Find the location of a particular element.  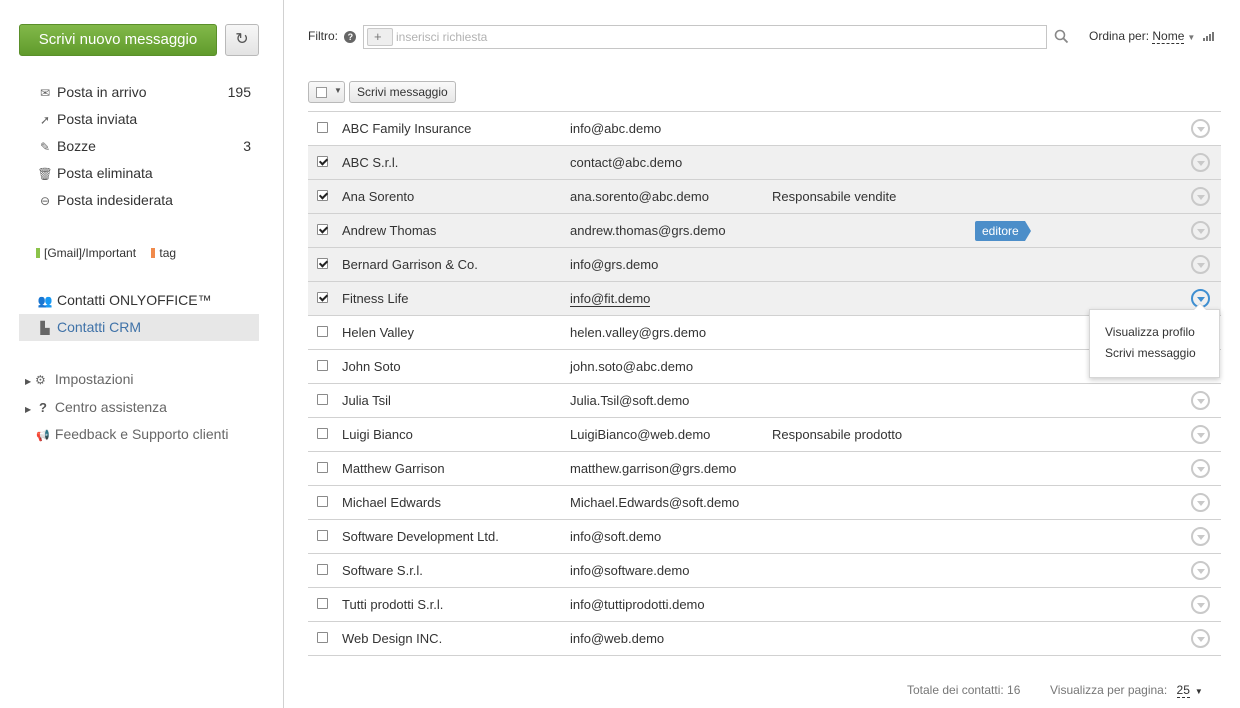

filter-input is located at coordinates (716, 37).